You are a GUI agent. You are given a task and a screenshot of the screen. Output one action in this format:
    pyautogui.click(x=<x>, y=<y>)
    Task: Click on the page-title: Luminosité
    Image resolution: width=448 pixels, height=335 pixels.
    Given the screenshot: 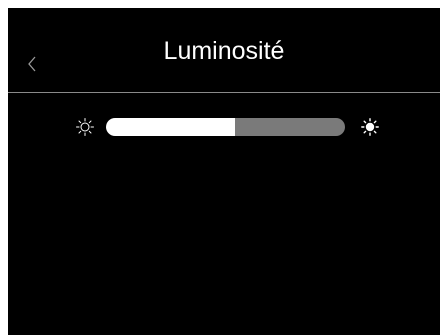 What is the action you would take?
    pyautogui.click(x=224, y=51)
    